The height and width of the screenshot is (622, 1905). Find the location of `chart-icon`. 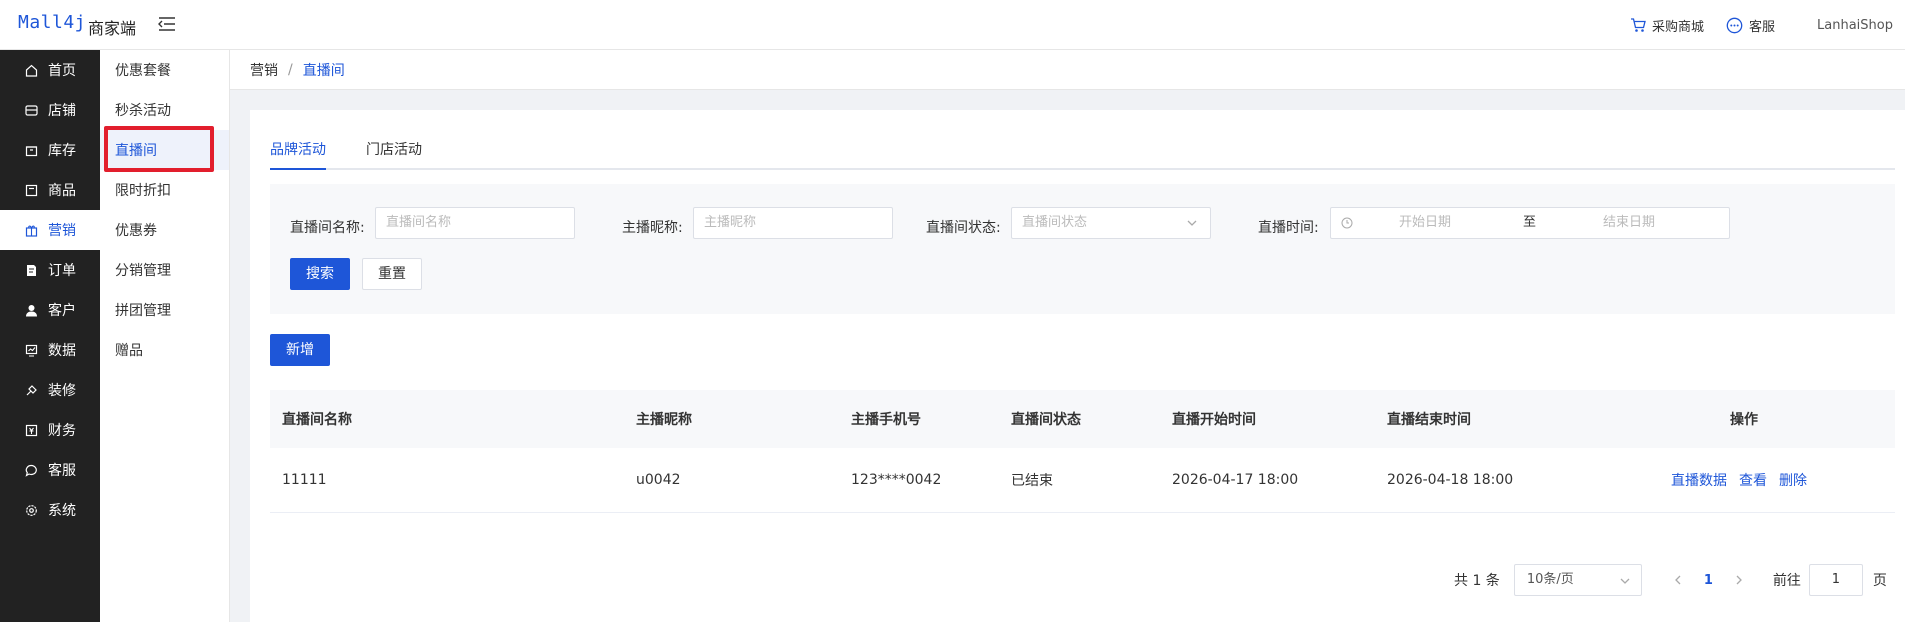

chart-icon is located at coordinates (31, 350).